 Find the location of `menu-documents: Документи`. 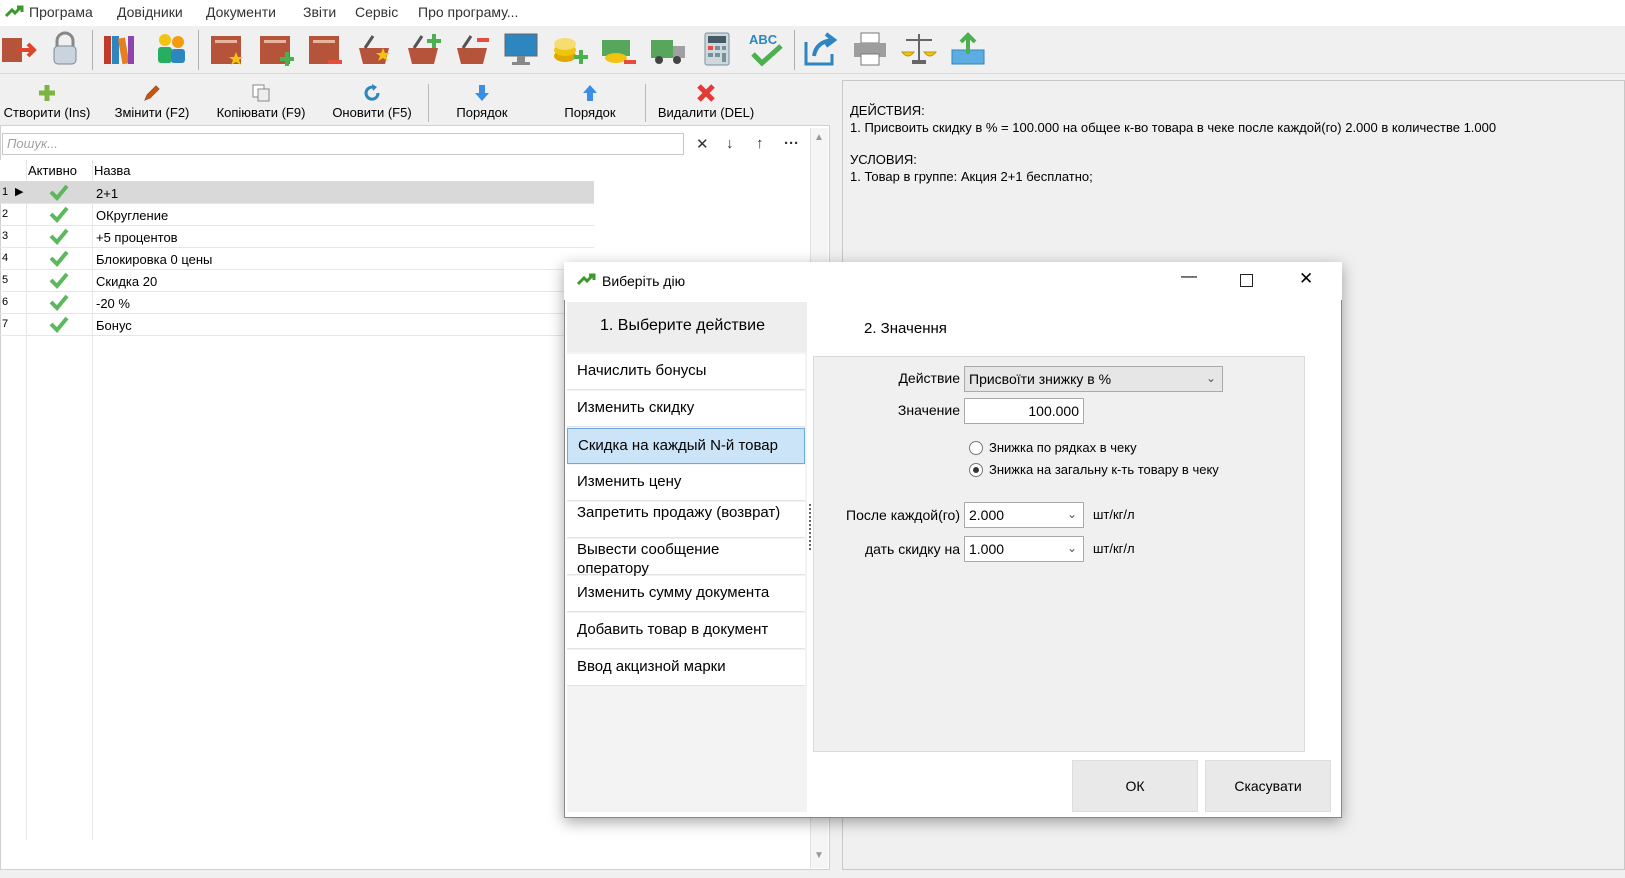

menu-documents: Документи is located at coordinates (241, 12).